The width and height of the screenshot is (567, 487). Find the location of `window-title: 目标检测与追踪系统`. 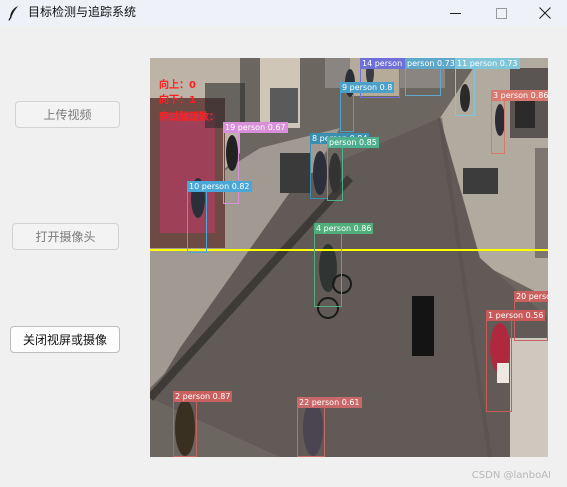

window-title: 目标检测与追踪系统 is located at coordinates (82, 12).